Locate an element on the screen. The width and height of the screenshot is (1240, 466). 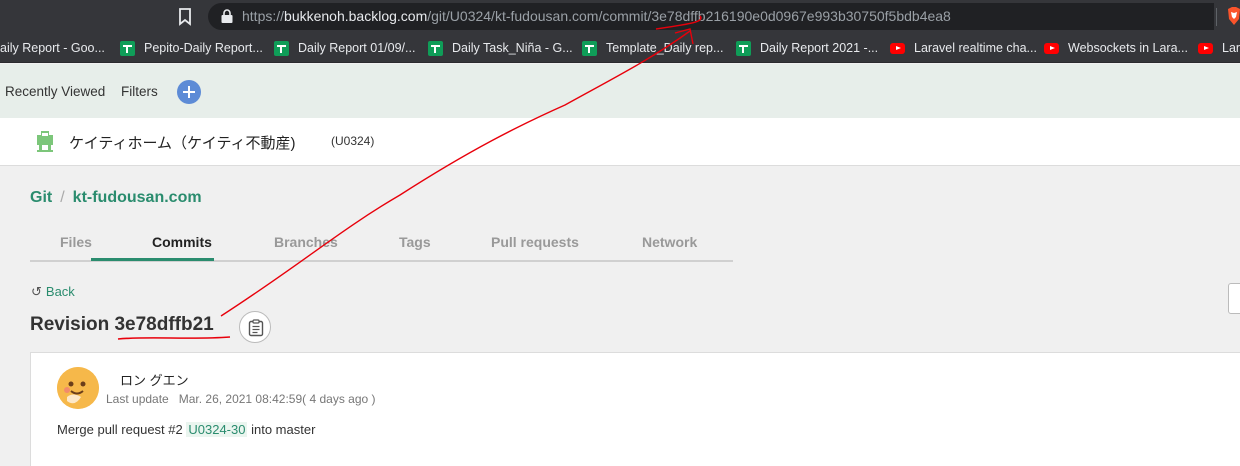
back-arrow-icon: ↺ is located at coordinates (36, 291).